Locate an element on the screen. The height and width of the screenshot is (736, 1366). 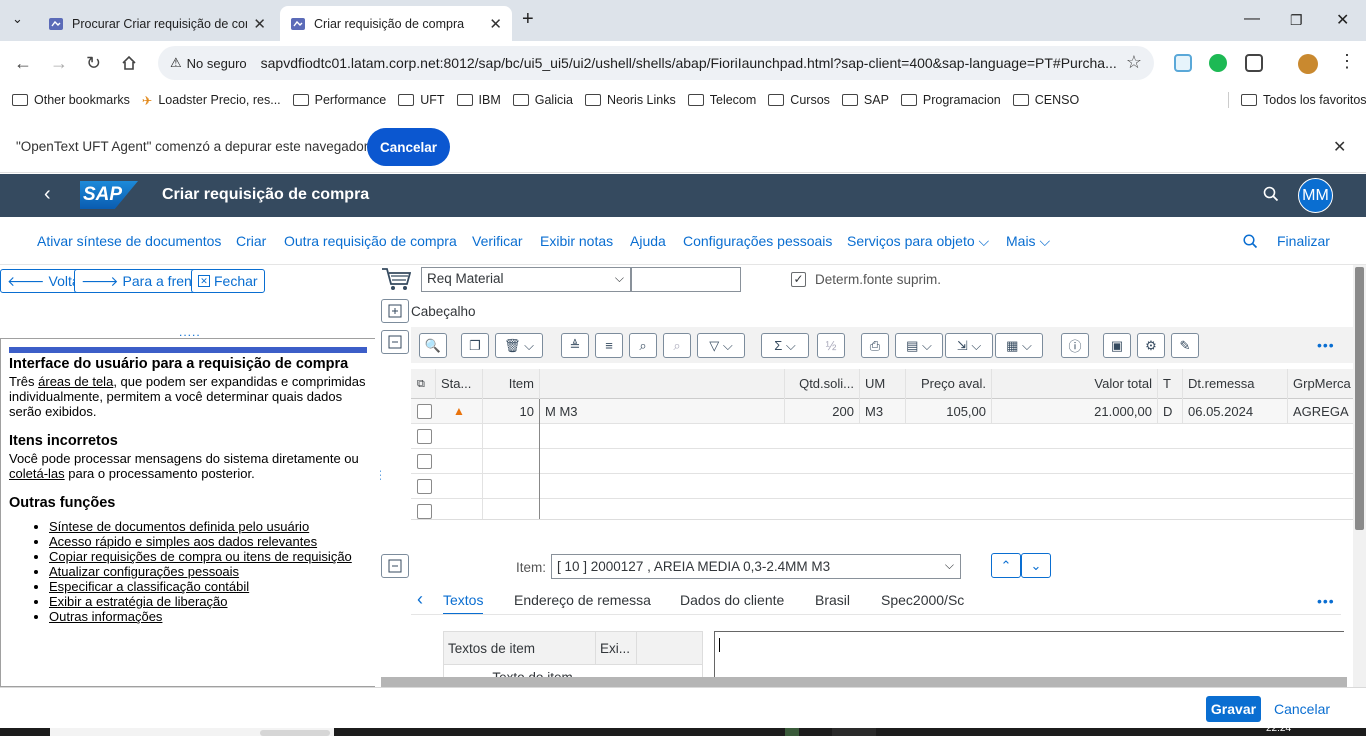
sap-logo: SAP is located at coordinates (109, 195).